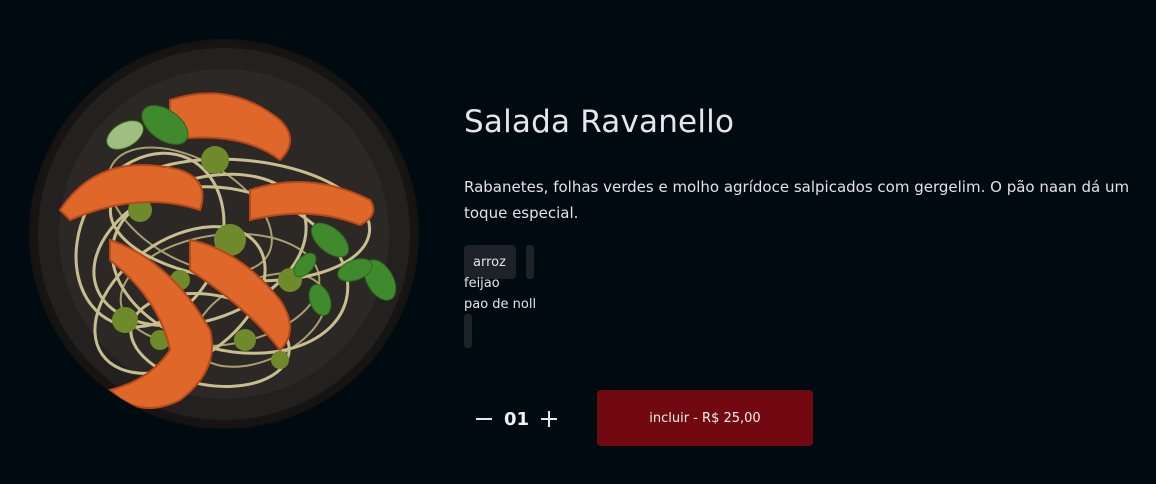 This screenshot has height=484, width=1156. I want to click on product-title: Salada Ravanello, so click(599, 122).